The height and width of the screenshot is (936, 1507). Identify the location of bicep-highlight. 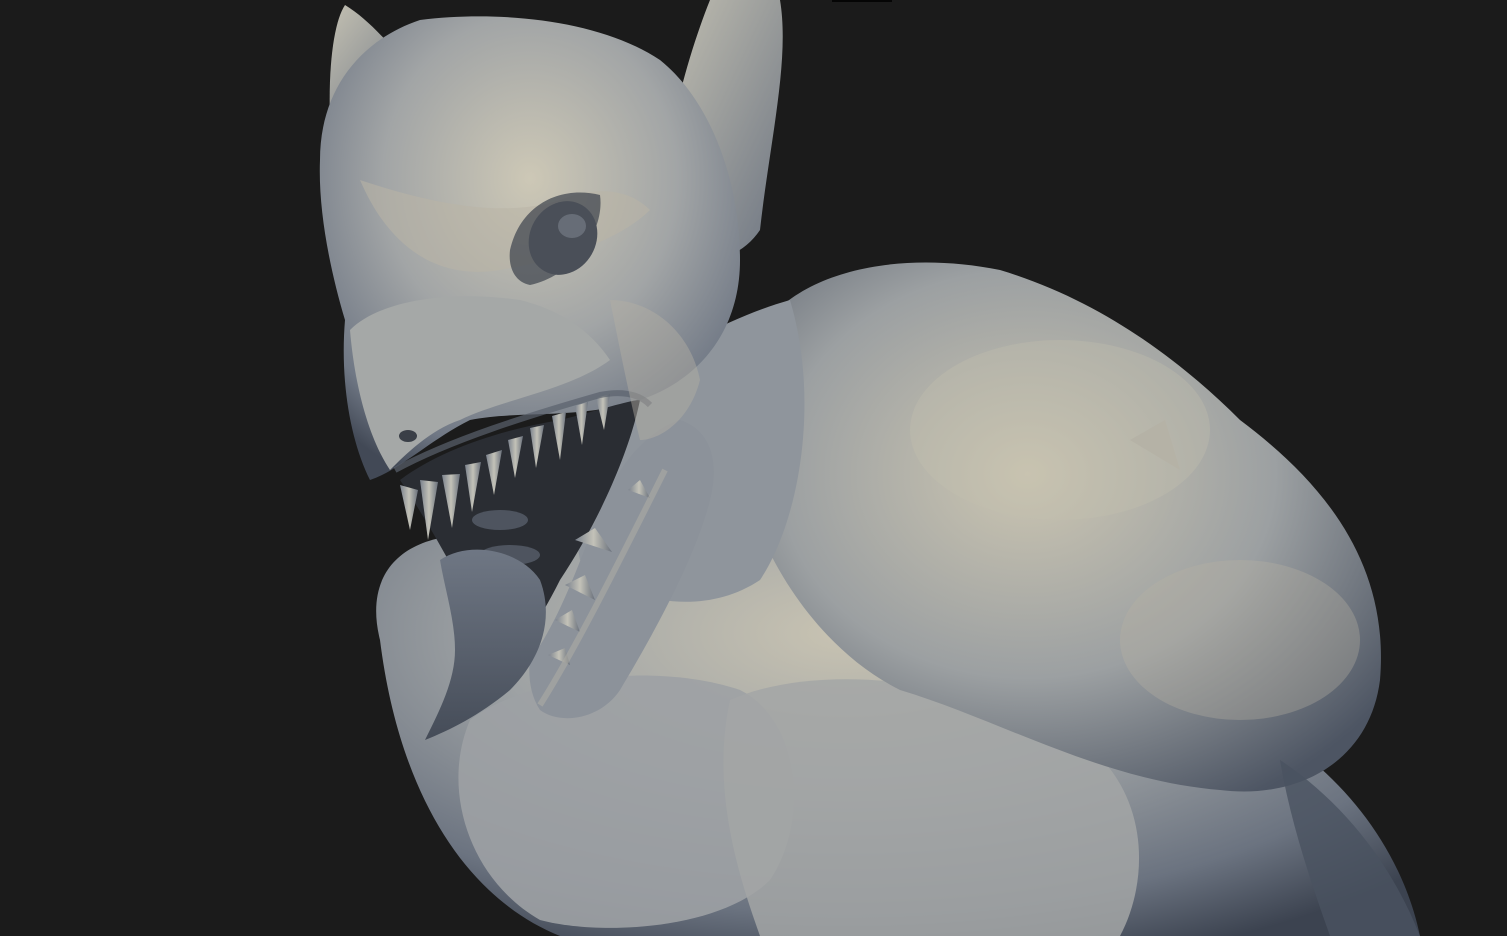
(1240, 640).